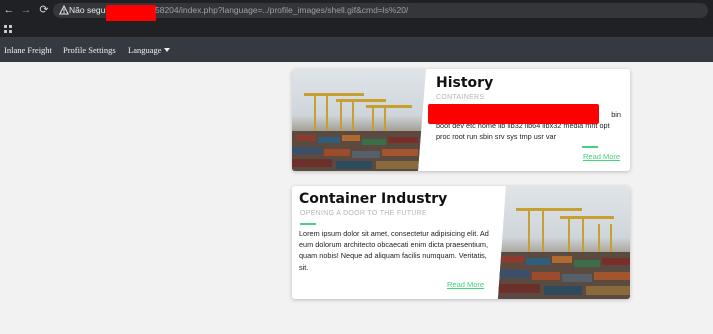  What do you see at coordinates (373, 199) in the screenshot?
I see `card-title: Container Industry` at bounding box center [373, 199].